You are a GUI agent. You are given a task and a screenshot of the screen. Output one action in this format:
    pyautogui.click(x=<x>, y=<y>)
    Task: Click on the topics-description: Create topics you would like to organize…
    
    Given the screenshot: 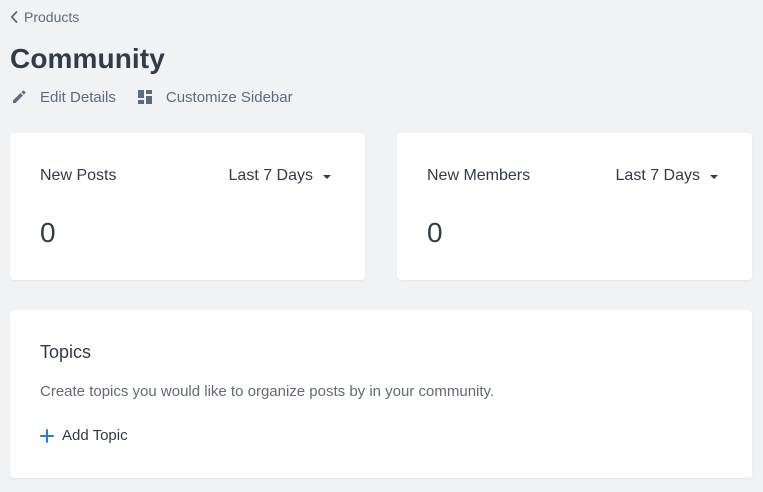 What is the action you would take?
    pyautogui.click(x=267, y=391)
    